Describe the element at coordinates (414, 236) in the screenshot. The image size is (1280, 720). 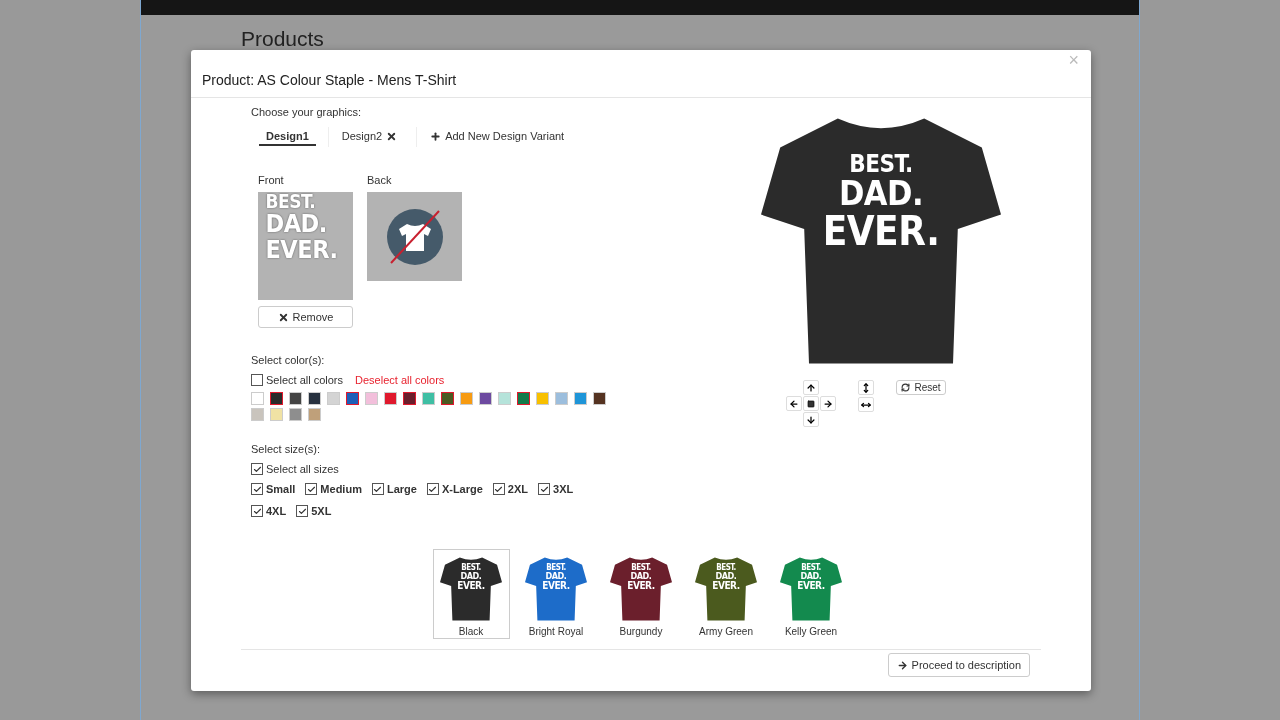
I see `no-shirt-icon` at that location.